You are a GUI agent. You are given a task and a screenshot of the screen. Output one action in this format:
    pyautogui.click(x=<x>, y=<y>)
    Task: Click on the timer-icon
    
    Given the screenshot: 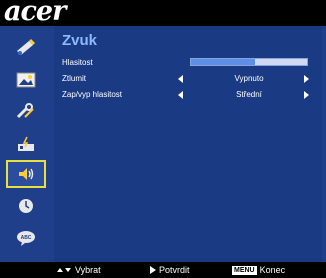 What is the action you would take?
    pyautogui.click(x=26, y=206)
    